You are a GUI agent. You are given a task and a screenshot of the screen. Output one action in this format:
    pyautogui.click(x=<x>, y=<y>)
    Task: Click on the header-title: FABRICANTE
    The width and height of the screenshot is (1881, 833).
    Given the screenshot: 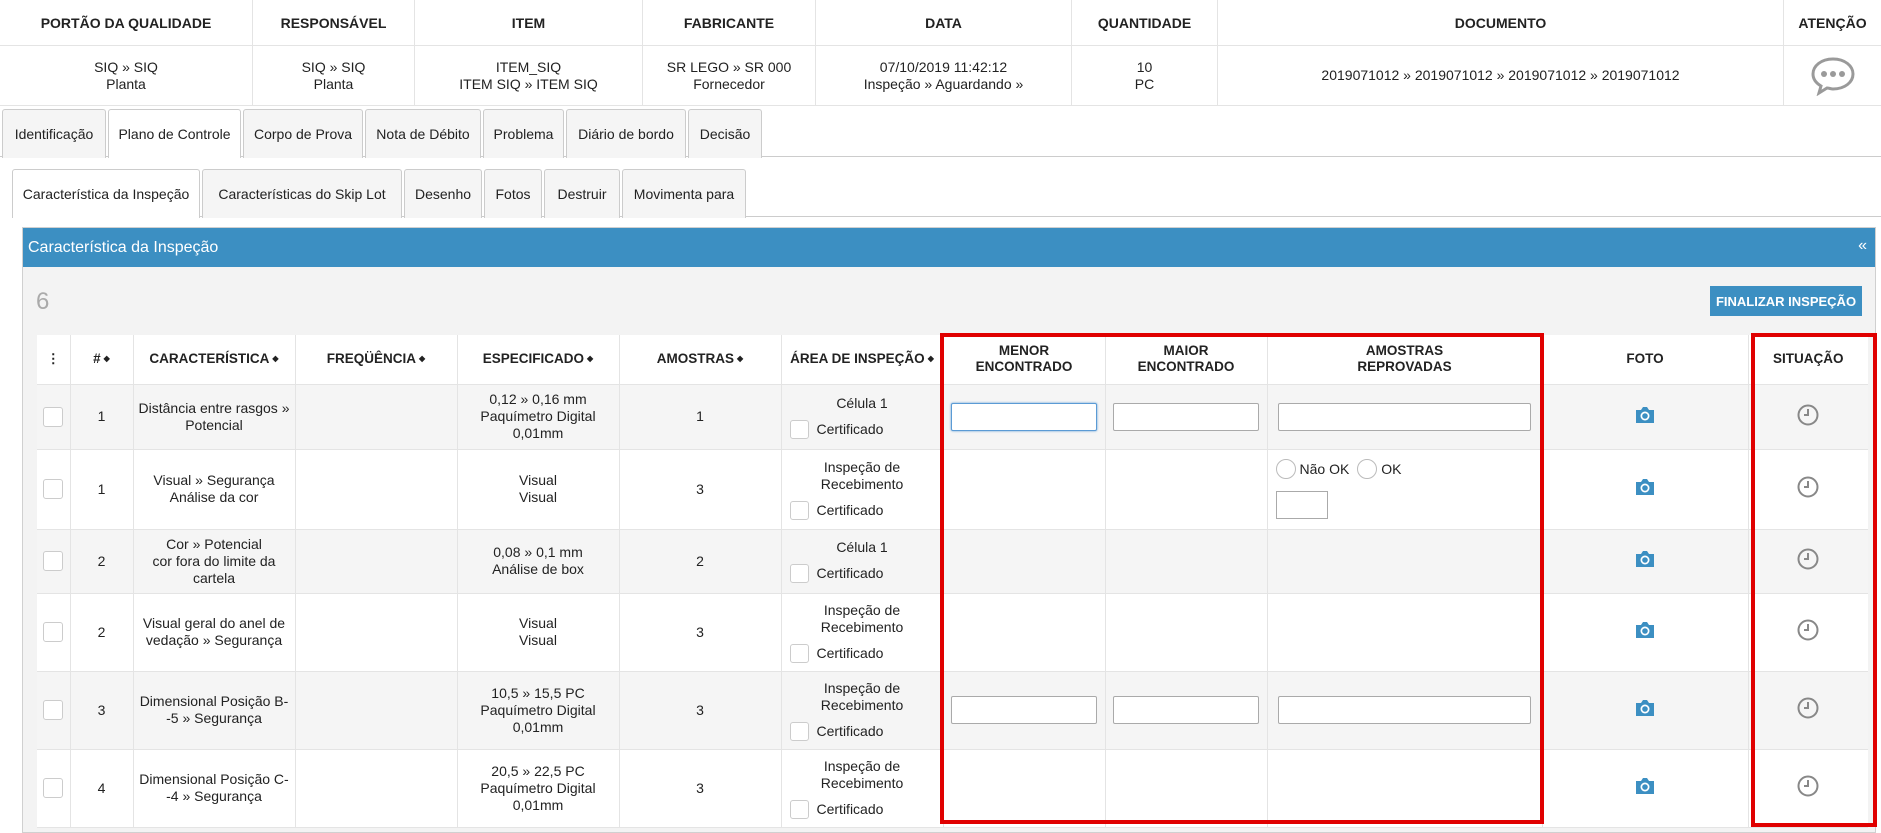 What is the action you would take?
    pyautogui.click(x=729, y=23)
    